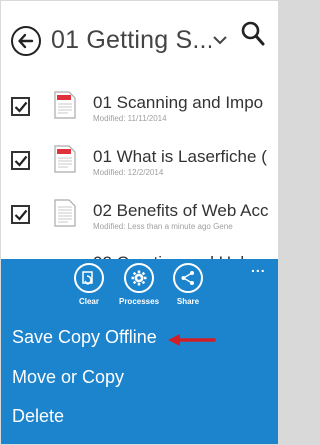 Image resolution: width=320 pixels, height=445 pixels. What do you see at coordinates (130, 118) in the screenshot?
I see `item-modified: Modified: 11/11/2014` at bounding box center [130, 118].